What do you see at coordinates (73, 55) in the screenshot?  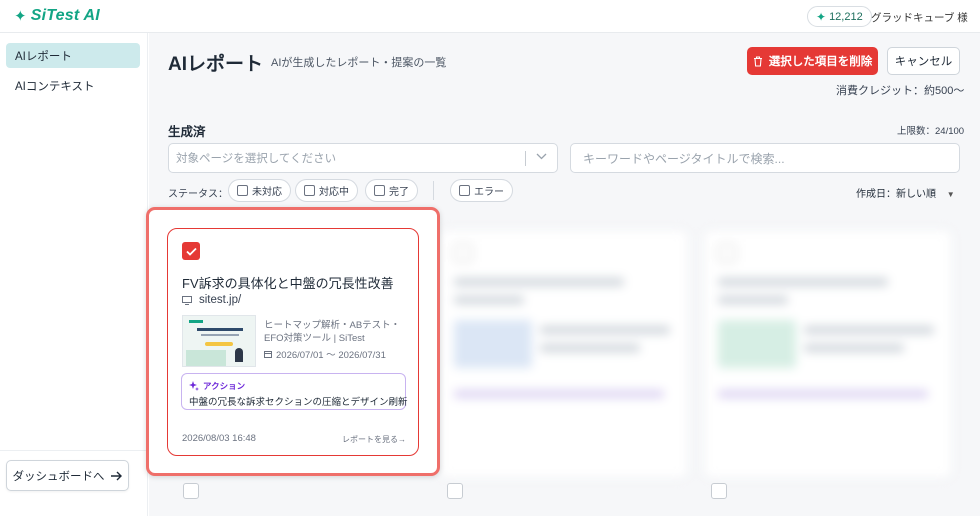 I see `sidebar-item-ai-report: AIレポート` at bounding box center [73, 55].